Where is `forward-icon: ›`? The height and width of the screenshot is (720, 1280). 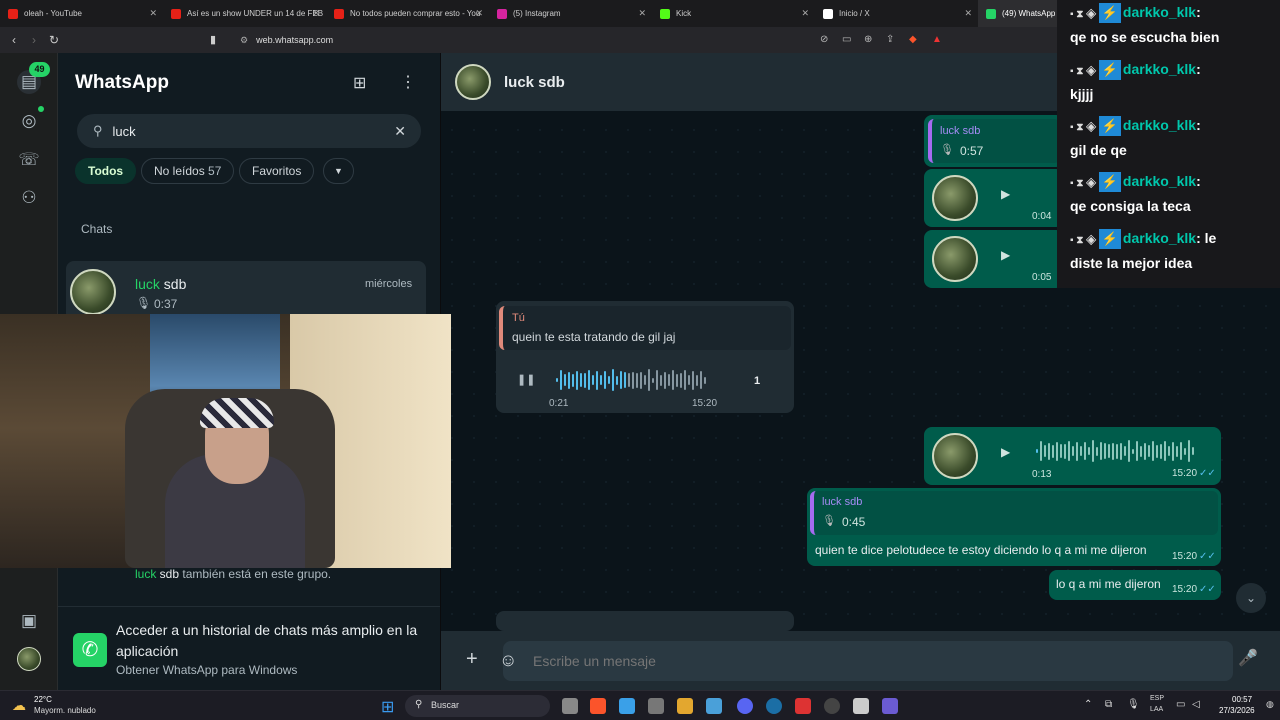 forward-icon: › is located at coordinates (34, 40).